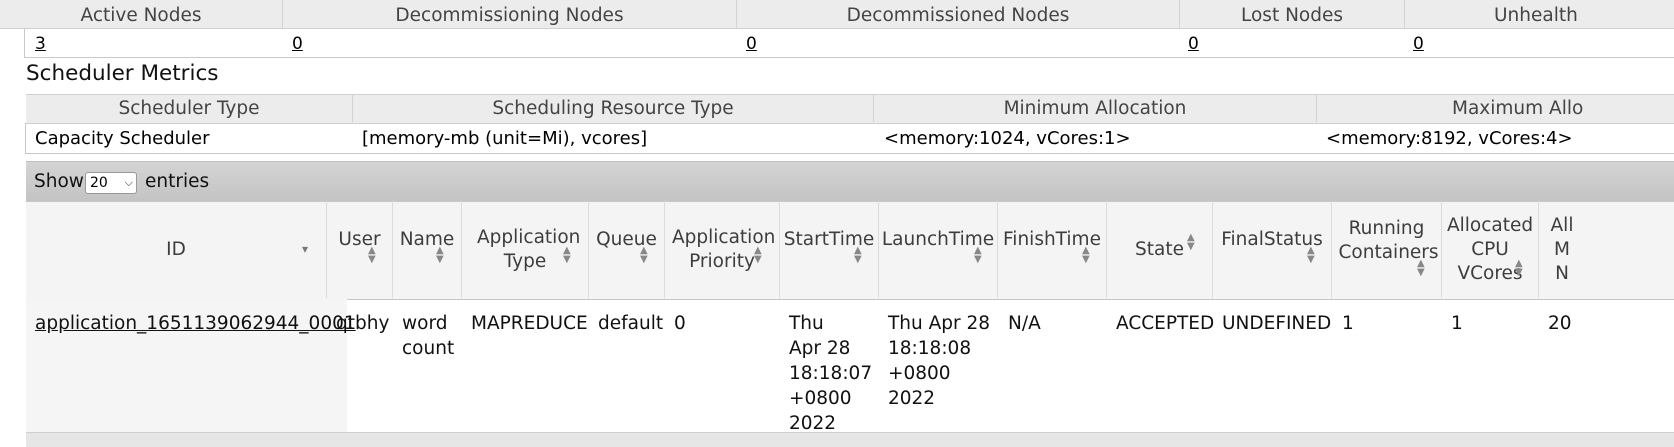  I want to click on col-finalstatus: FinalStatus ▲ ▼, so click(1272, 249).